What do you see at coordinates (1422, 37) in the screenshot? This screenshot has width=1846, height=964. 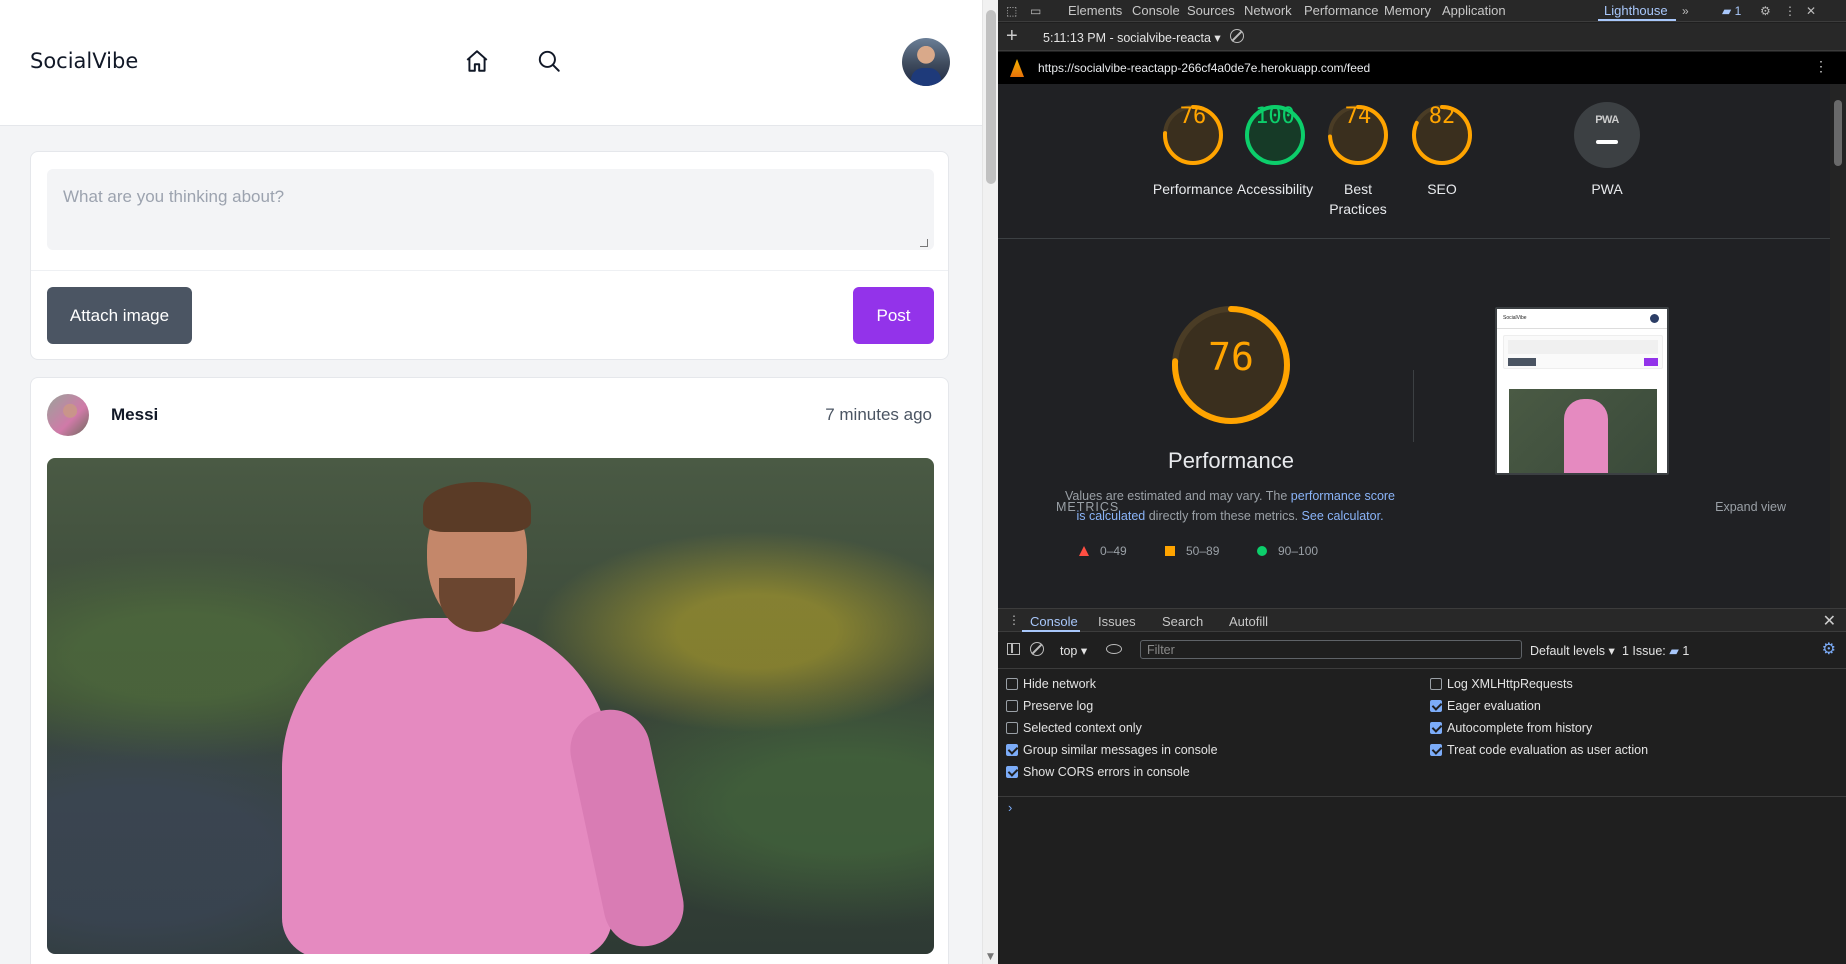 I see `lighthouse-toolbar: + 5:11:13 PM - socialvibe-reacta ▾` at bounding box center [1422, 37].